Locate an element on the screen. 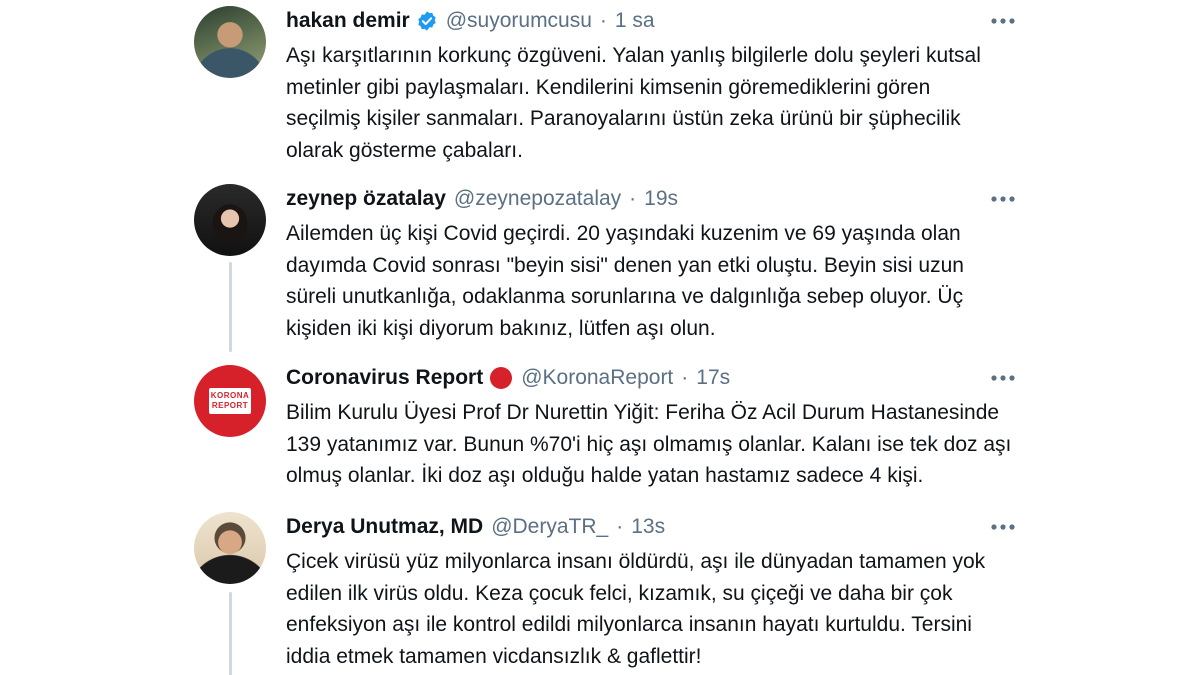 The height and width of the screenshot is (675, 1200). verified-badge-icon is located at coordinates (427, 21).